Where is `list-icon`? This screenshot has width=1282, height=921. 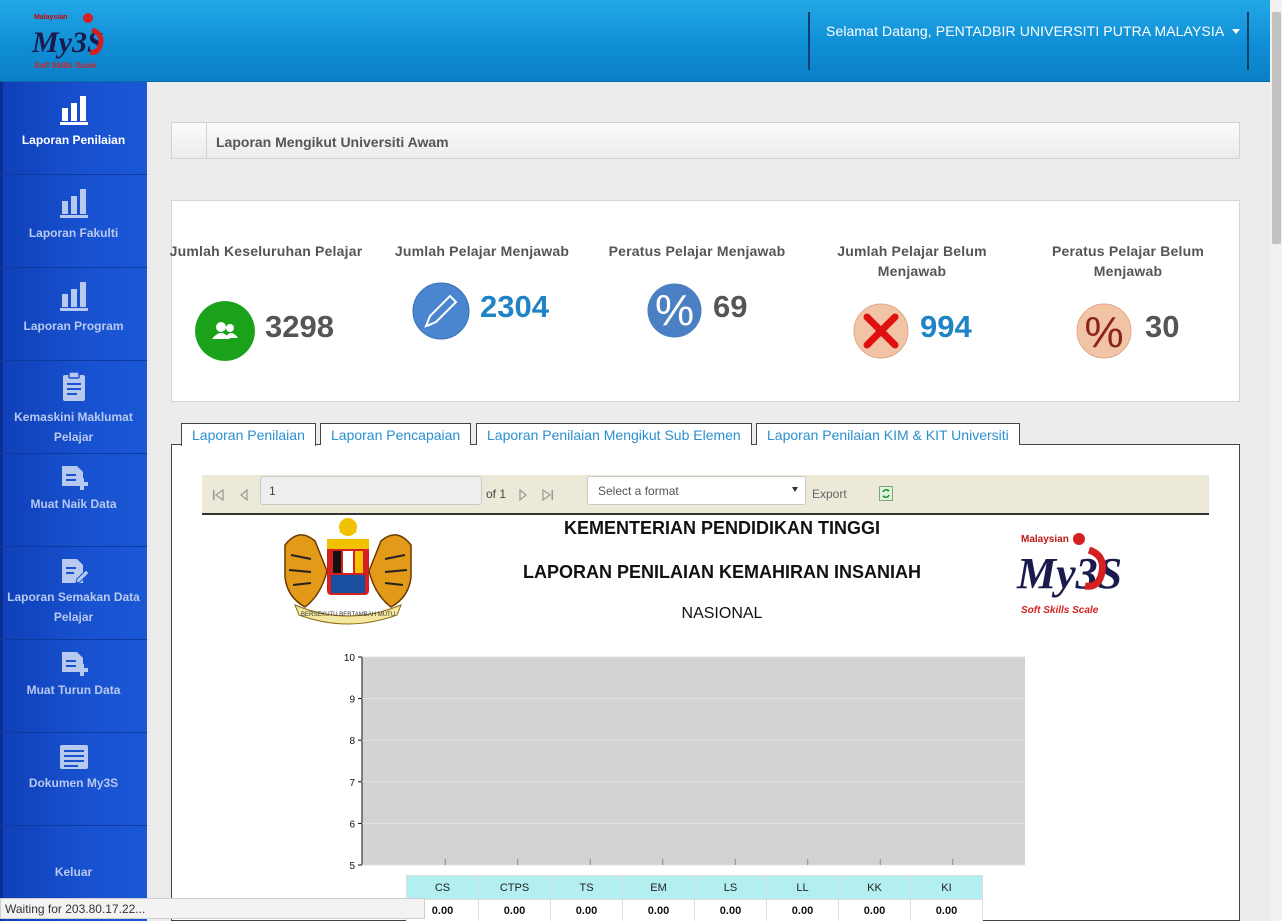 list-icon is located at coordinates (74, 757).